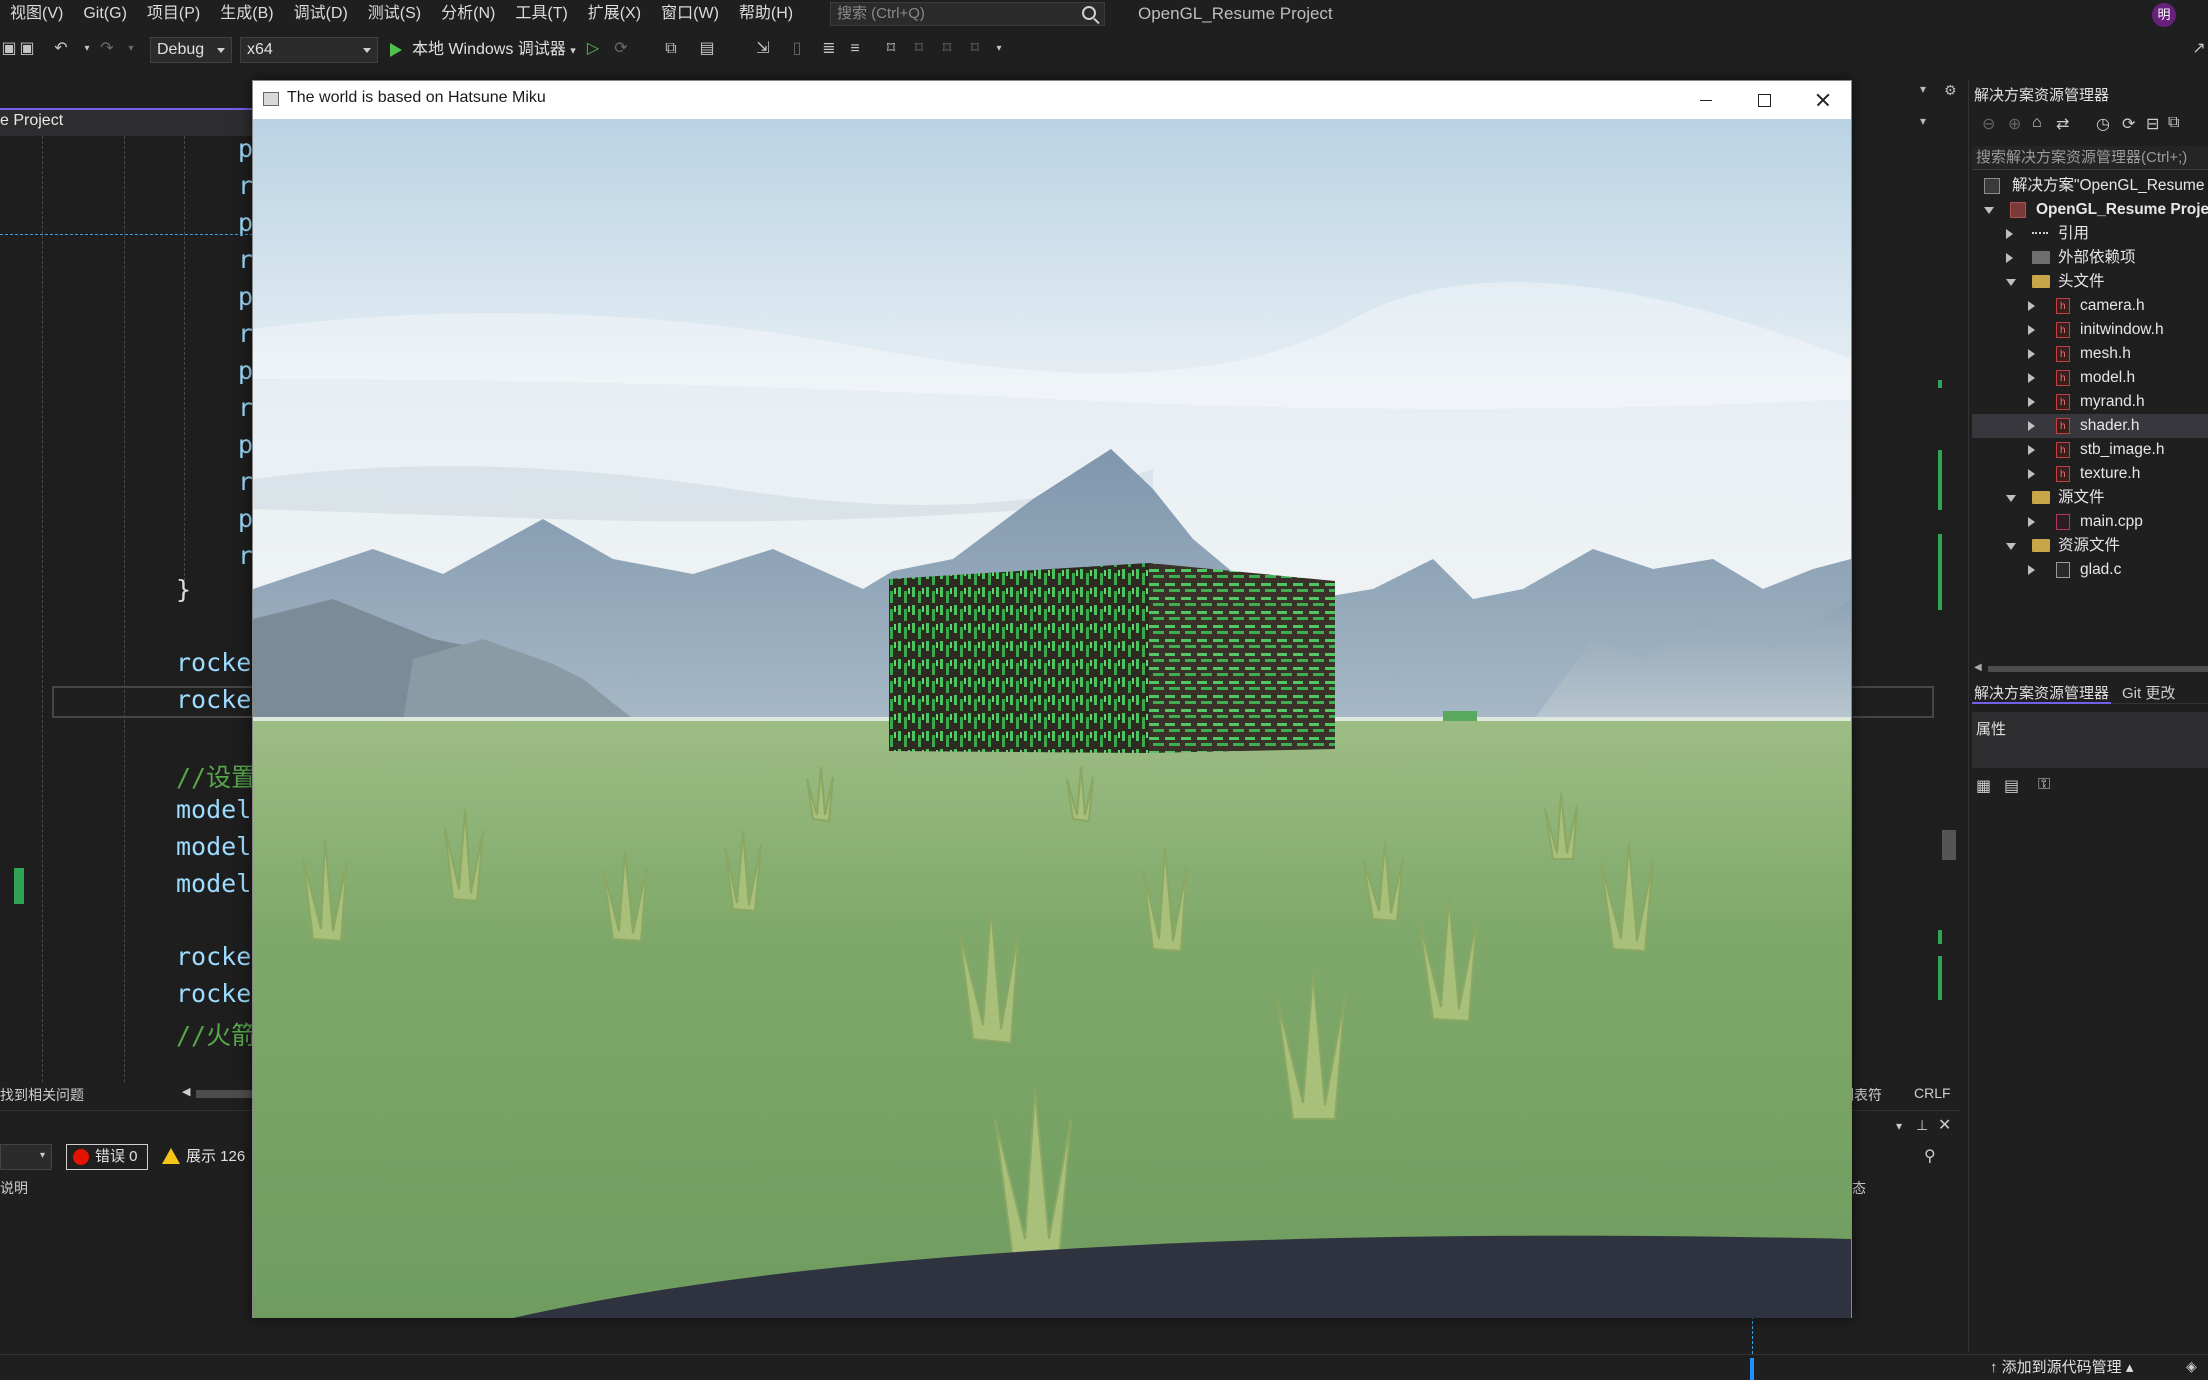 Image resolution: width=2208 pixels, height=1380 pixels. I want to click on collapse-all-icon: ⊟, so click(2152, 124).